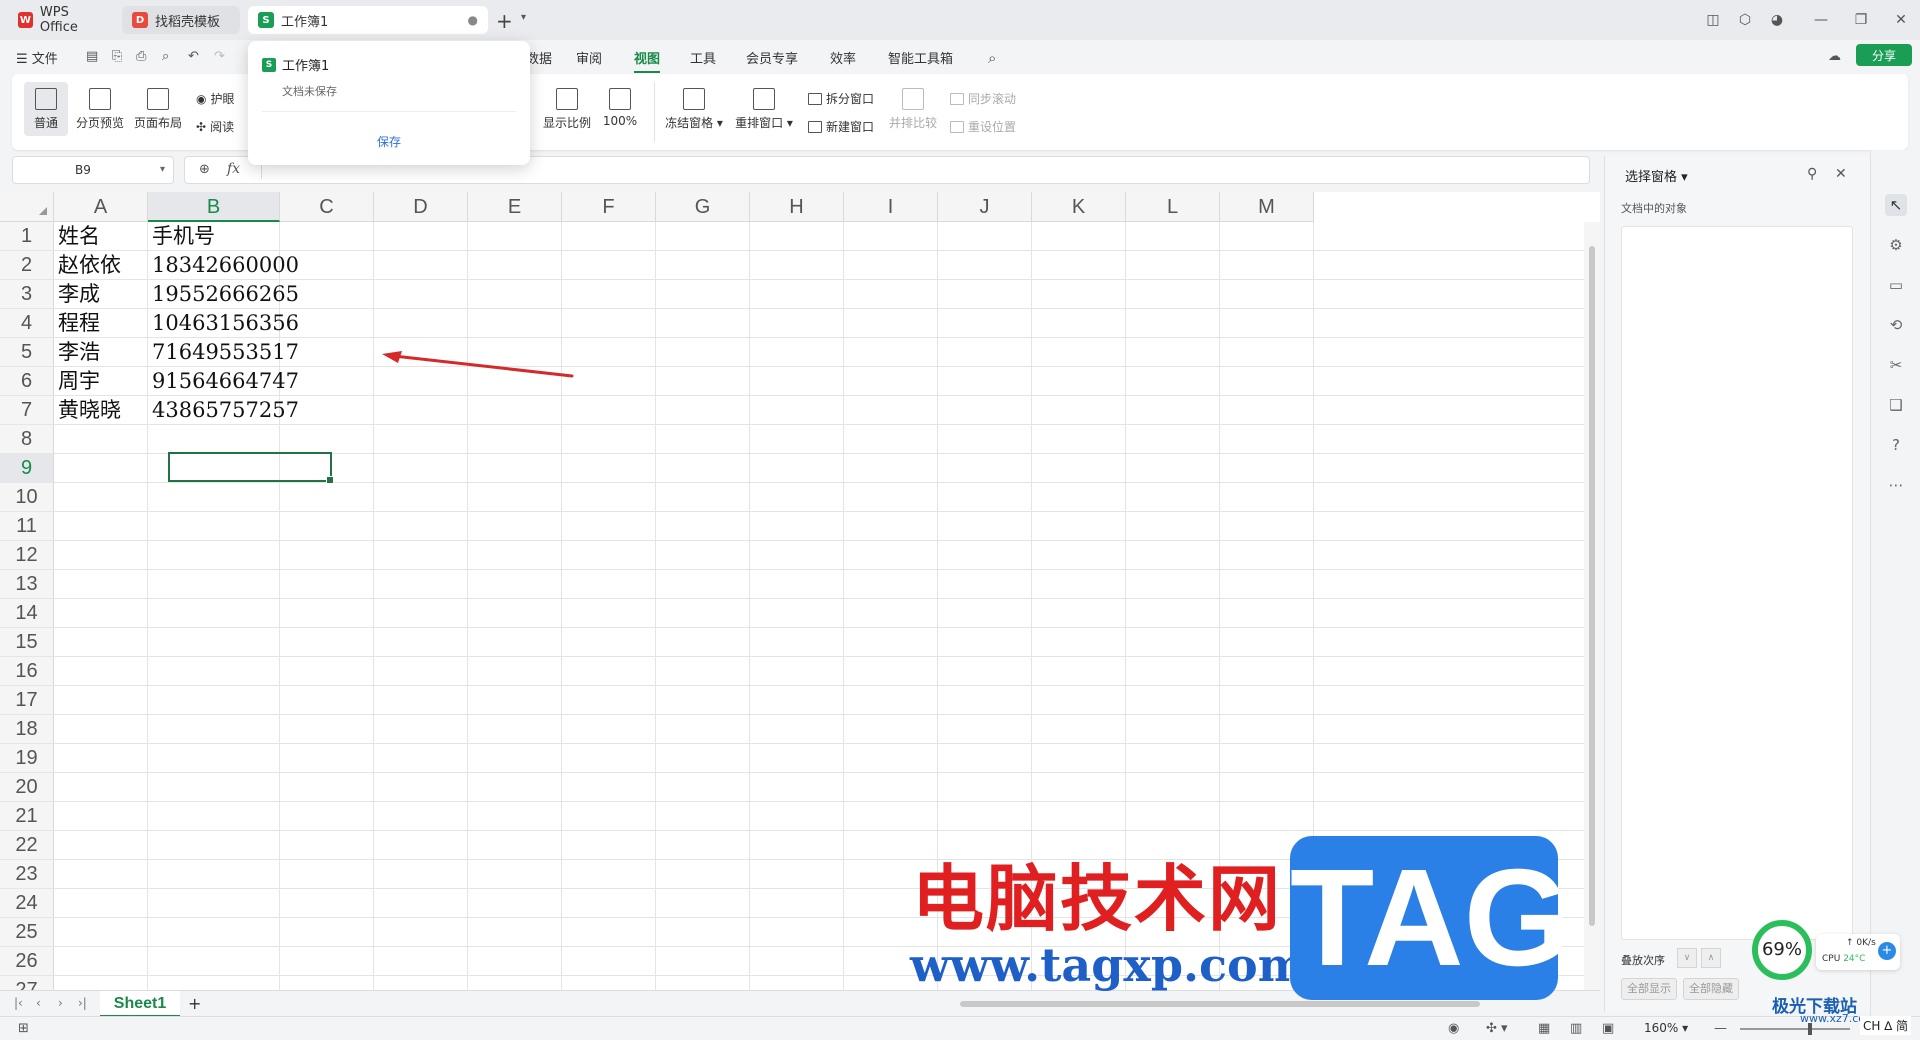  What do you see at coordinates (27, 983) in the screenshot?
I see `row-header-27: 27` at bounding box center [27, 983].